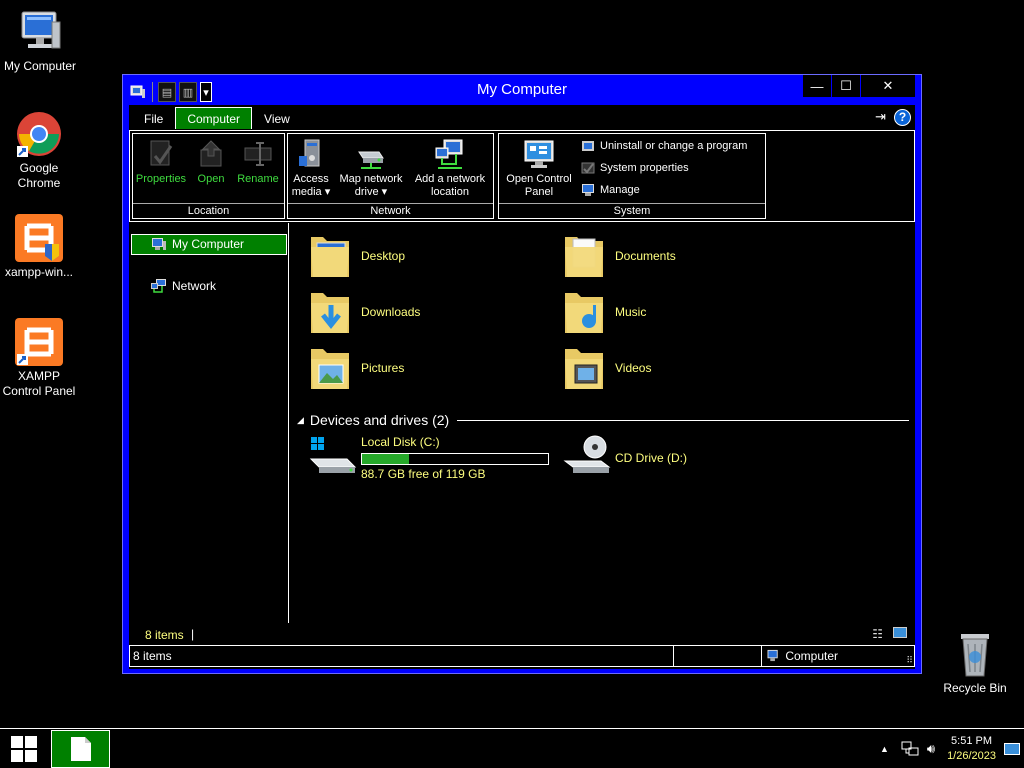 This screenshot has height=768, width=1024. I want to click on clock-time: 5:51 PM, so click(972, 740).